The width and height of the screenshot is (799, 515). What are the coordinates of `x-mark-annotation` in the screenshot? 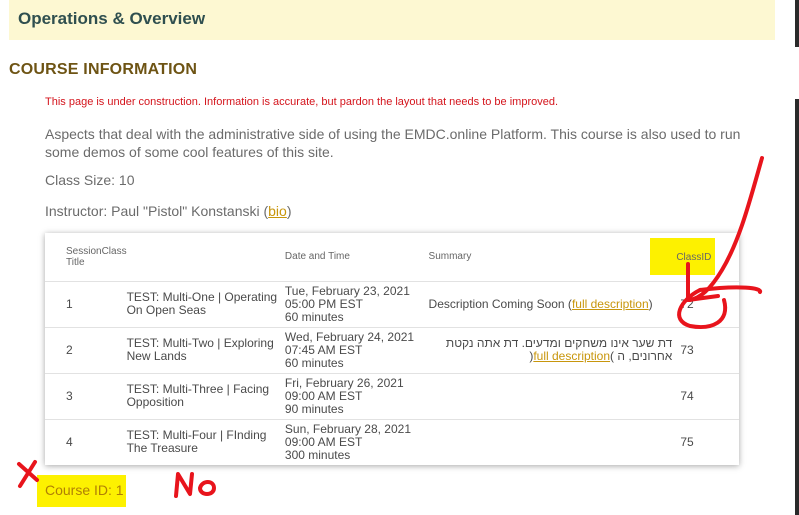 It's located at (28, 474).